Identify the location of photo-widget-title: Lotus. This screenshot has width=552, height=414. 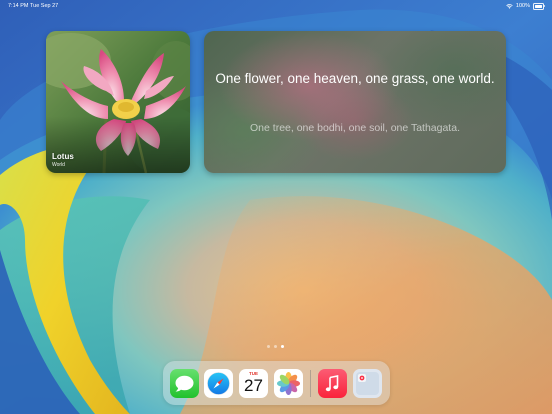
(63, 156).